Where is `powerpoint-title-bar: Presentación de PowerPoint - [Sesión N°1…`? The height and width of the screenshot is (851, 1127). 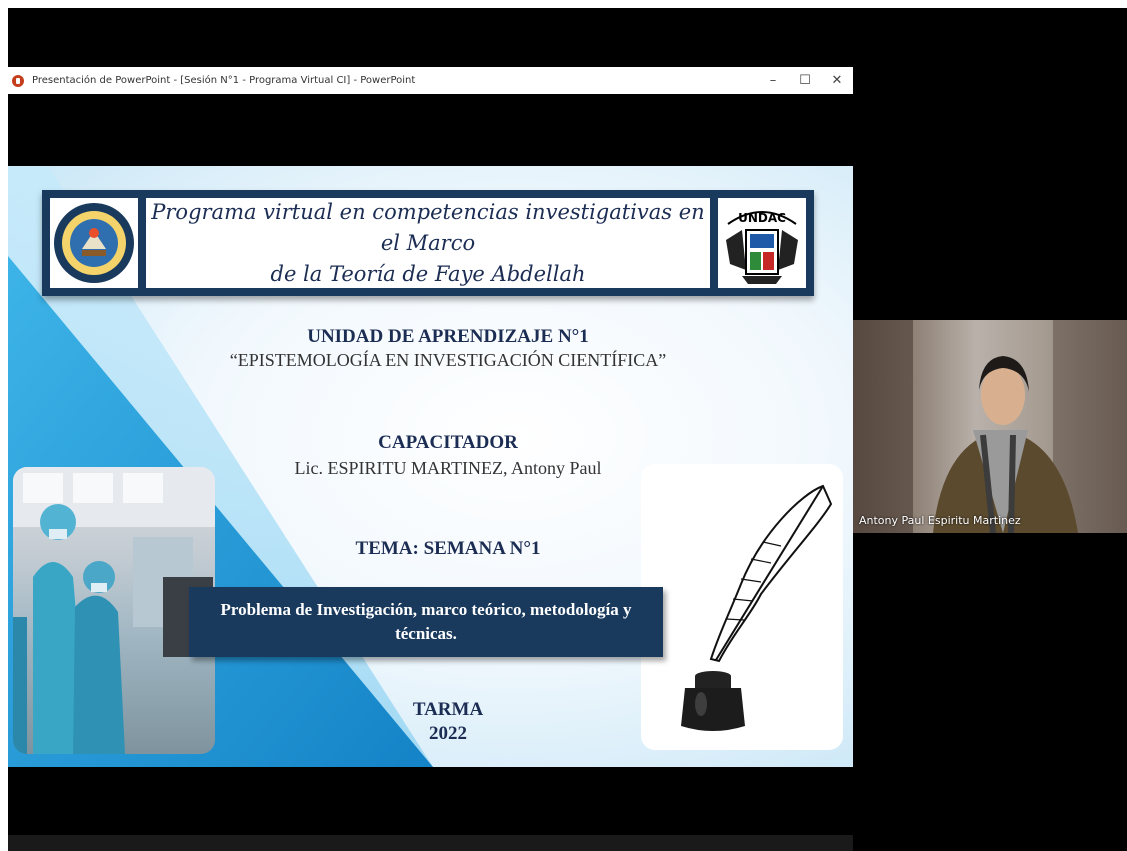
powerpoint-title-bar: Presentación de PowerPoint - [Sesión N°1… is located at coordinates (430, 80).